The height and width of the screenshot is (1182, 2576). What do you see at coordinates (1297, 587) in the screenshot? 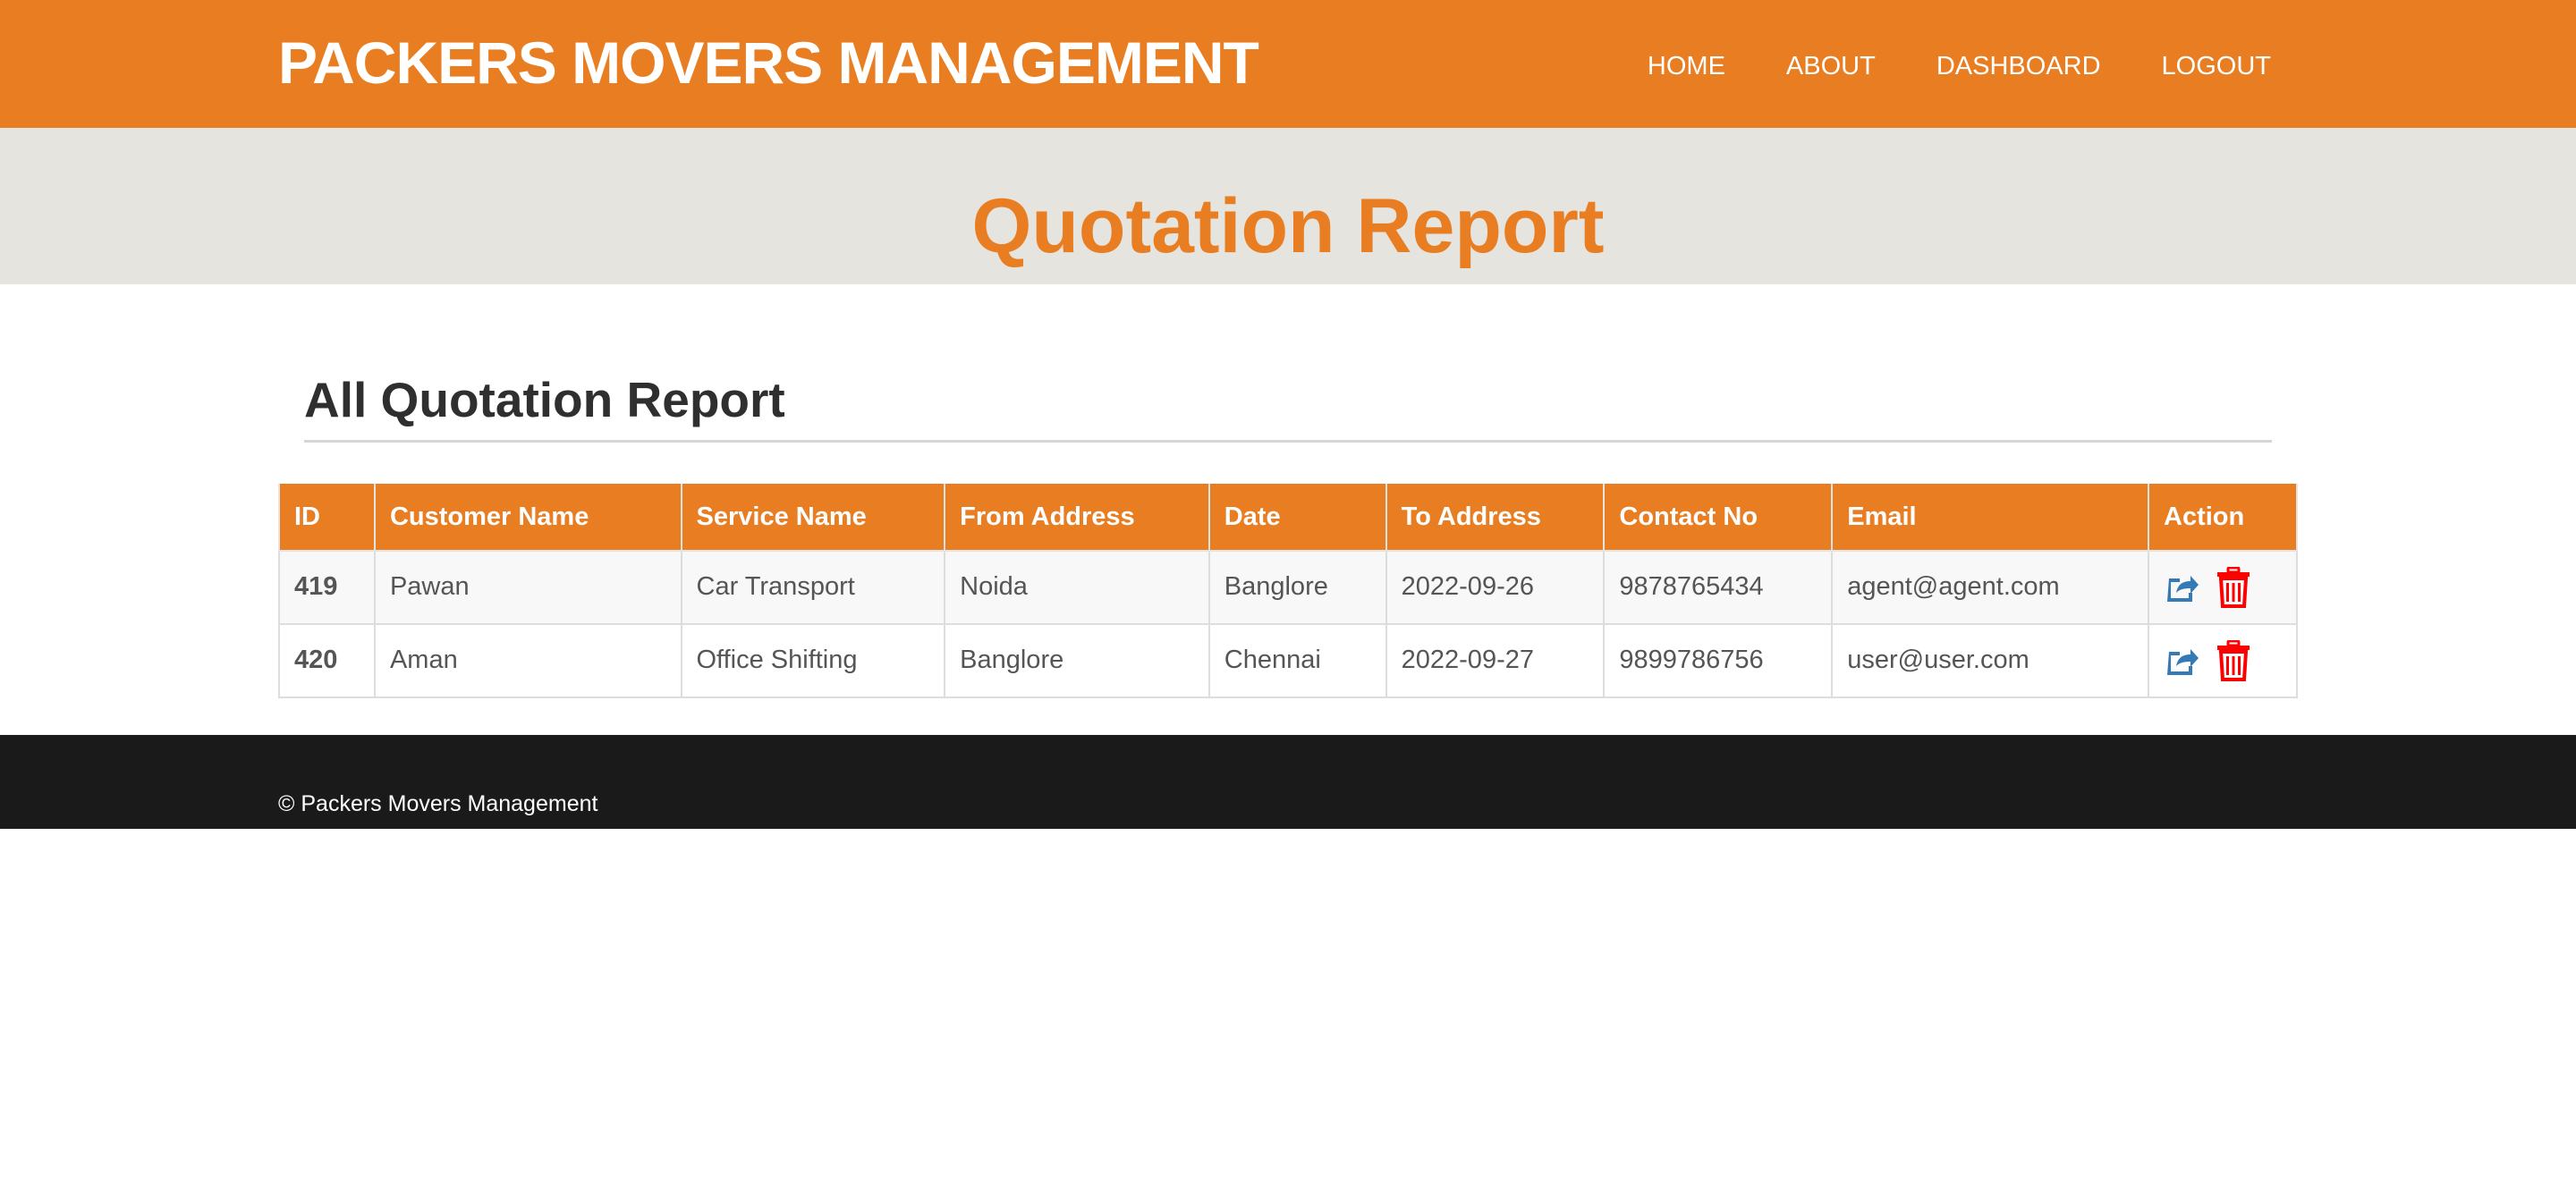
I see `cell-date: Banglore` at bounding box center [1297, 587].